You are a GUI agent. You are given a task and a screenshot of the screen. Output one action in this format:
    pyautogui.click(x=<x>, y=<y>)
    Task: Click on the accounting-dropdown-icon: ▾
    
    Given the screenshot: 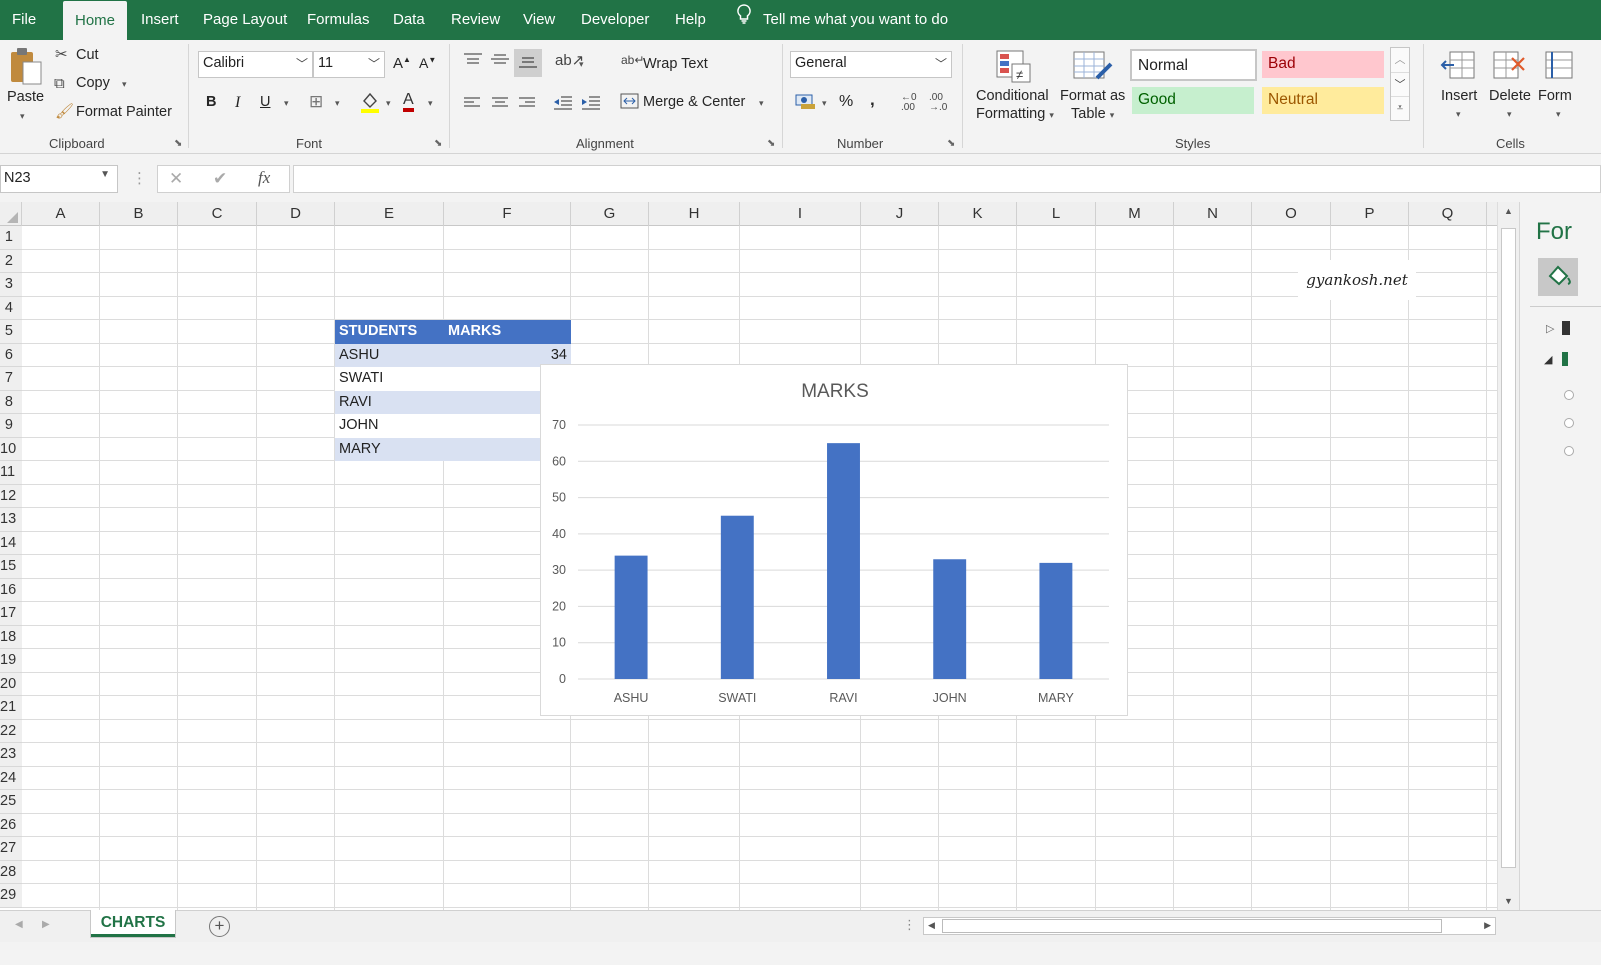 What is the action you would take?
    pyautogui.click(x=824, y=103)
    